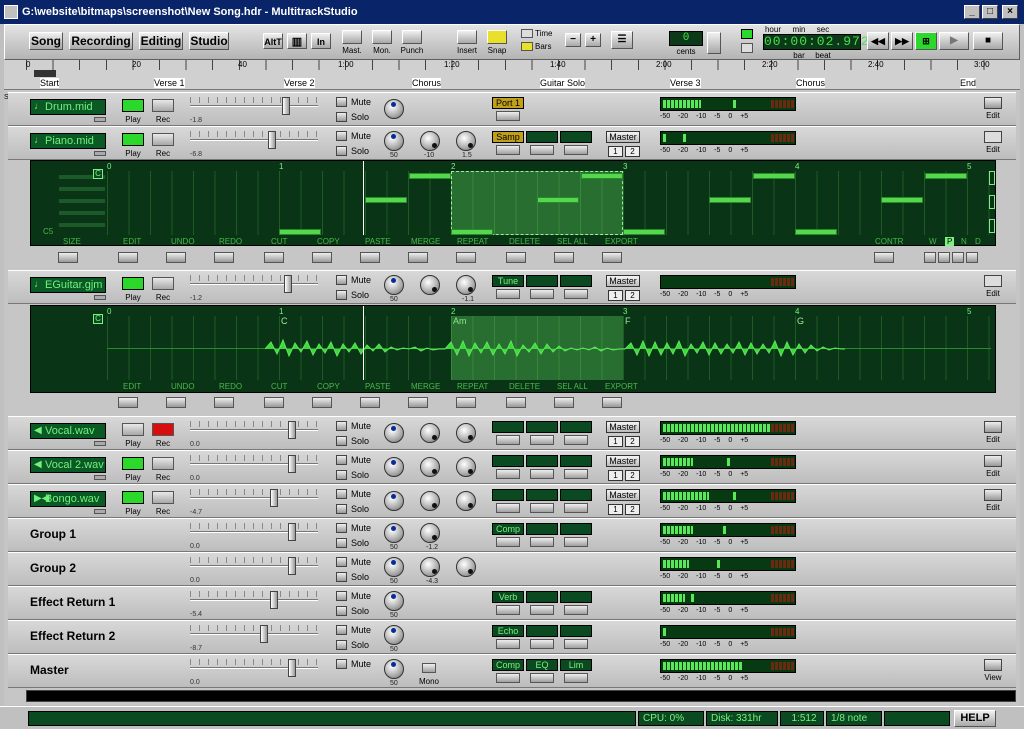 This screenshot has width=1024, height=729. Describe the element at coordinates (363, 343) in the screenshot. I see `playhead` at that location.